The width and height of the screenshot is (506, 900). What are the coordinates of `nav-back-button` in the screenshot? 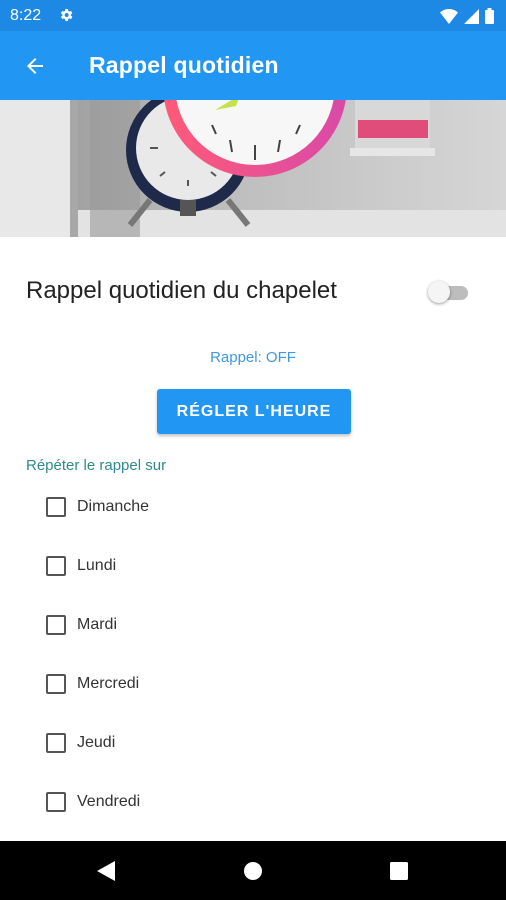 It's located at (106, 870).